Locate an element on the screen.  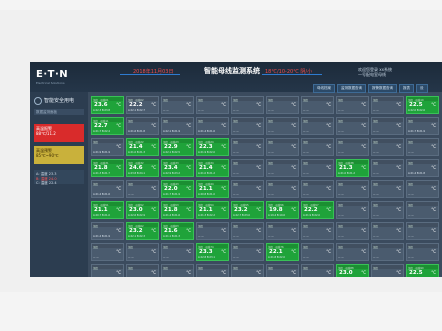
sensor-card: 温度 · 母线22 21.4 °C A:21.0 B:21.3 is located at coordinates (142, 147).